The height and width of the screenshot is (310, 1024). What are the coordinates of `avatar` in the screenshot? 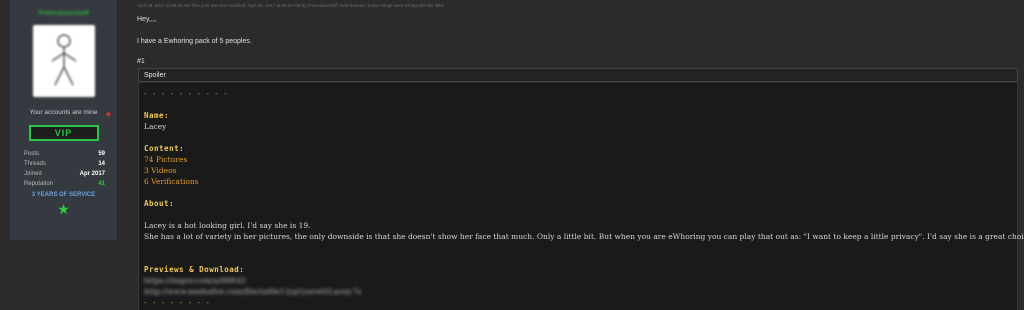 It's located at (63, 61).